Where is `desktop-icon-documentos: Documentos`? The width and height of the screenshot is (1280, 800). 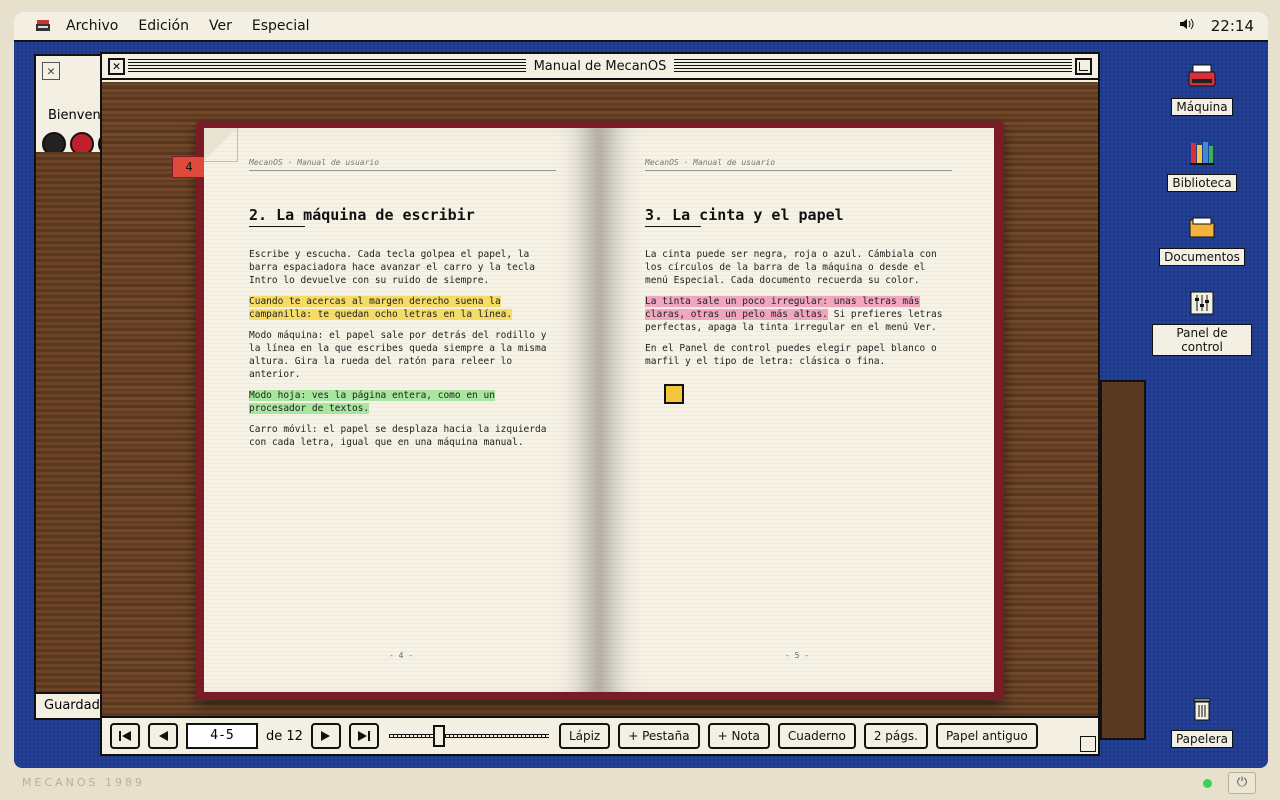
desktop-icon-documentos: Documentos is located at coordinates (1202, 238).